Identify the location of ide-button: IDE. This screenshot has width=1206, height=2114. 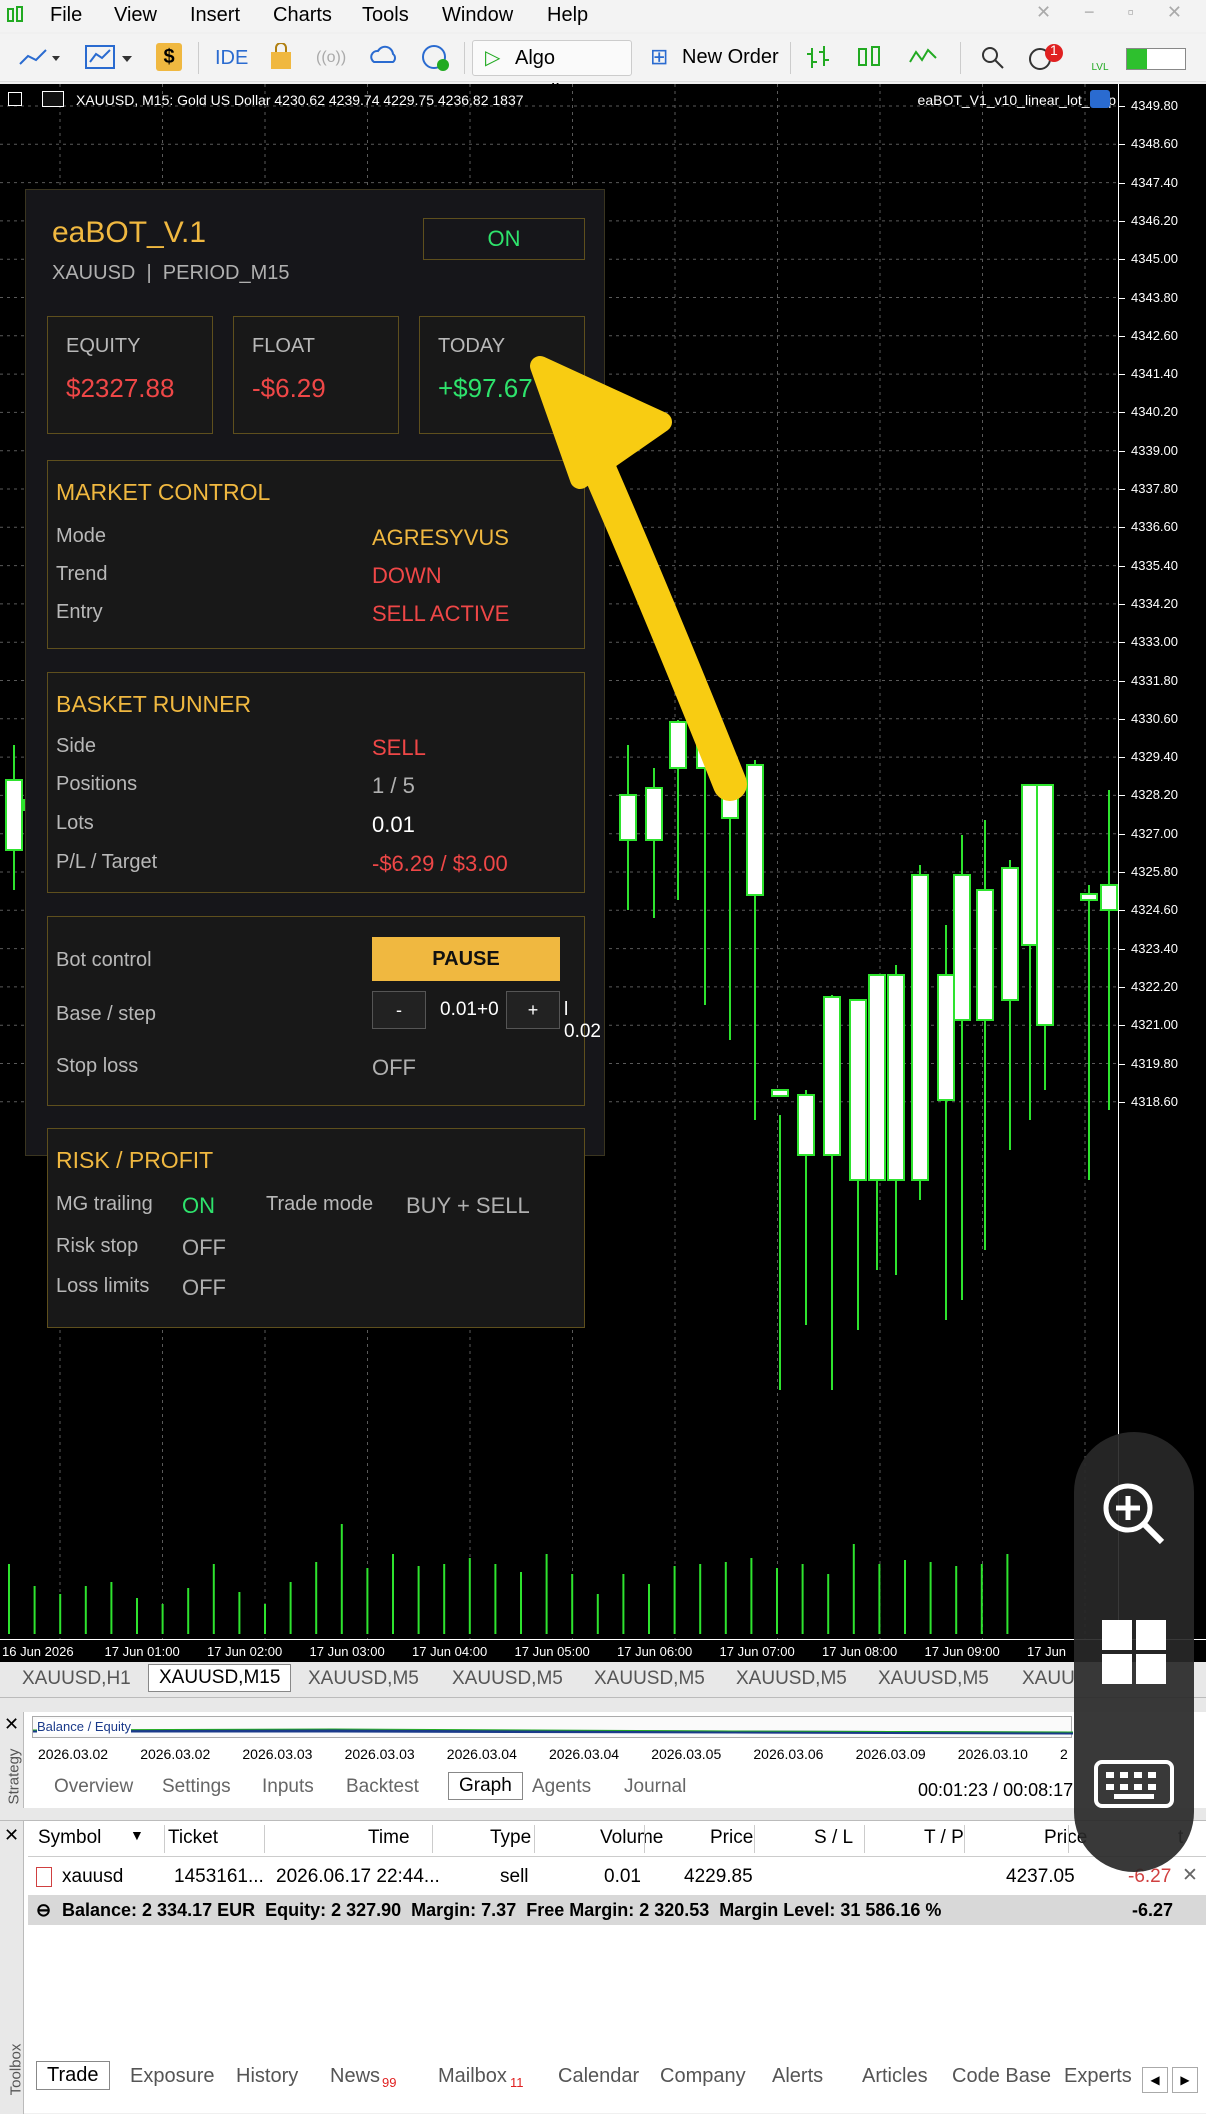
(231, 58).